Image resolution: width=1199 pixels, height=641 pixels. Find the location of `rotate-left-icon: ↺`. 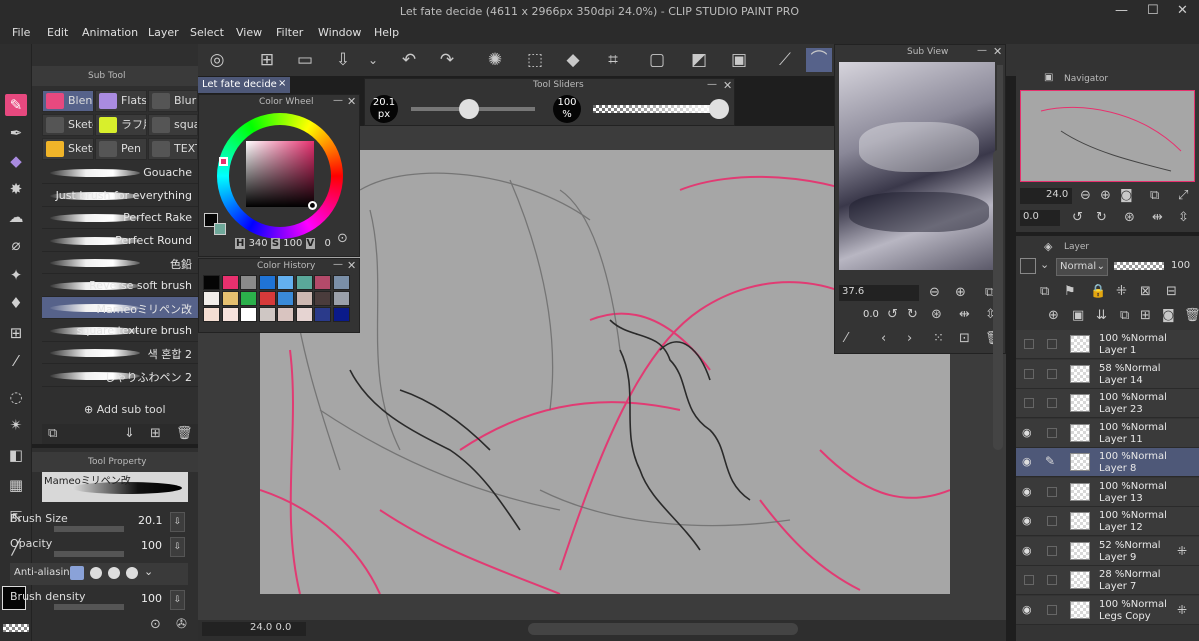

rotate-left-icon: ↺ is located at coordinates (1077, 217).